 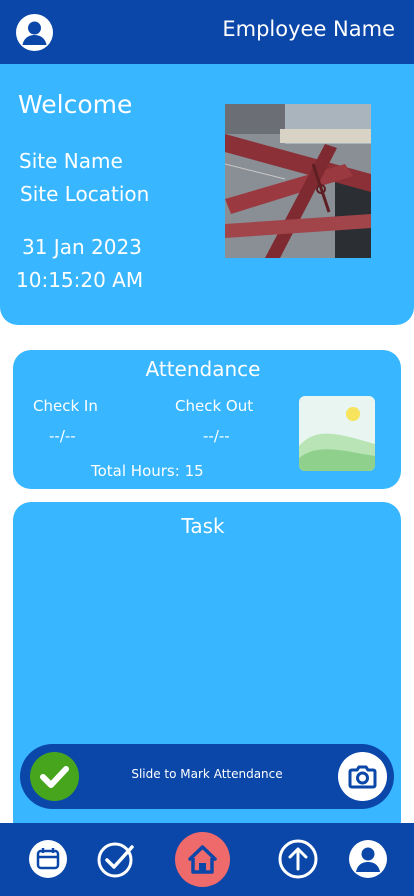 What do you see at coordinates (216, 436) in the screenshot?
I see `check-out-value: --/--` at bounding box center [216, 436].